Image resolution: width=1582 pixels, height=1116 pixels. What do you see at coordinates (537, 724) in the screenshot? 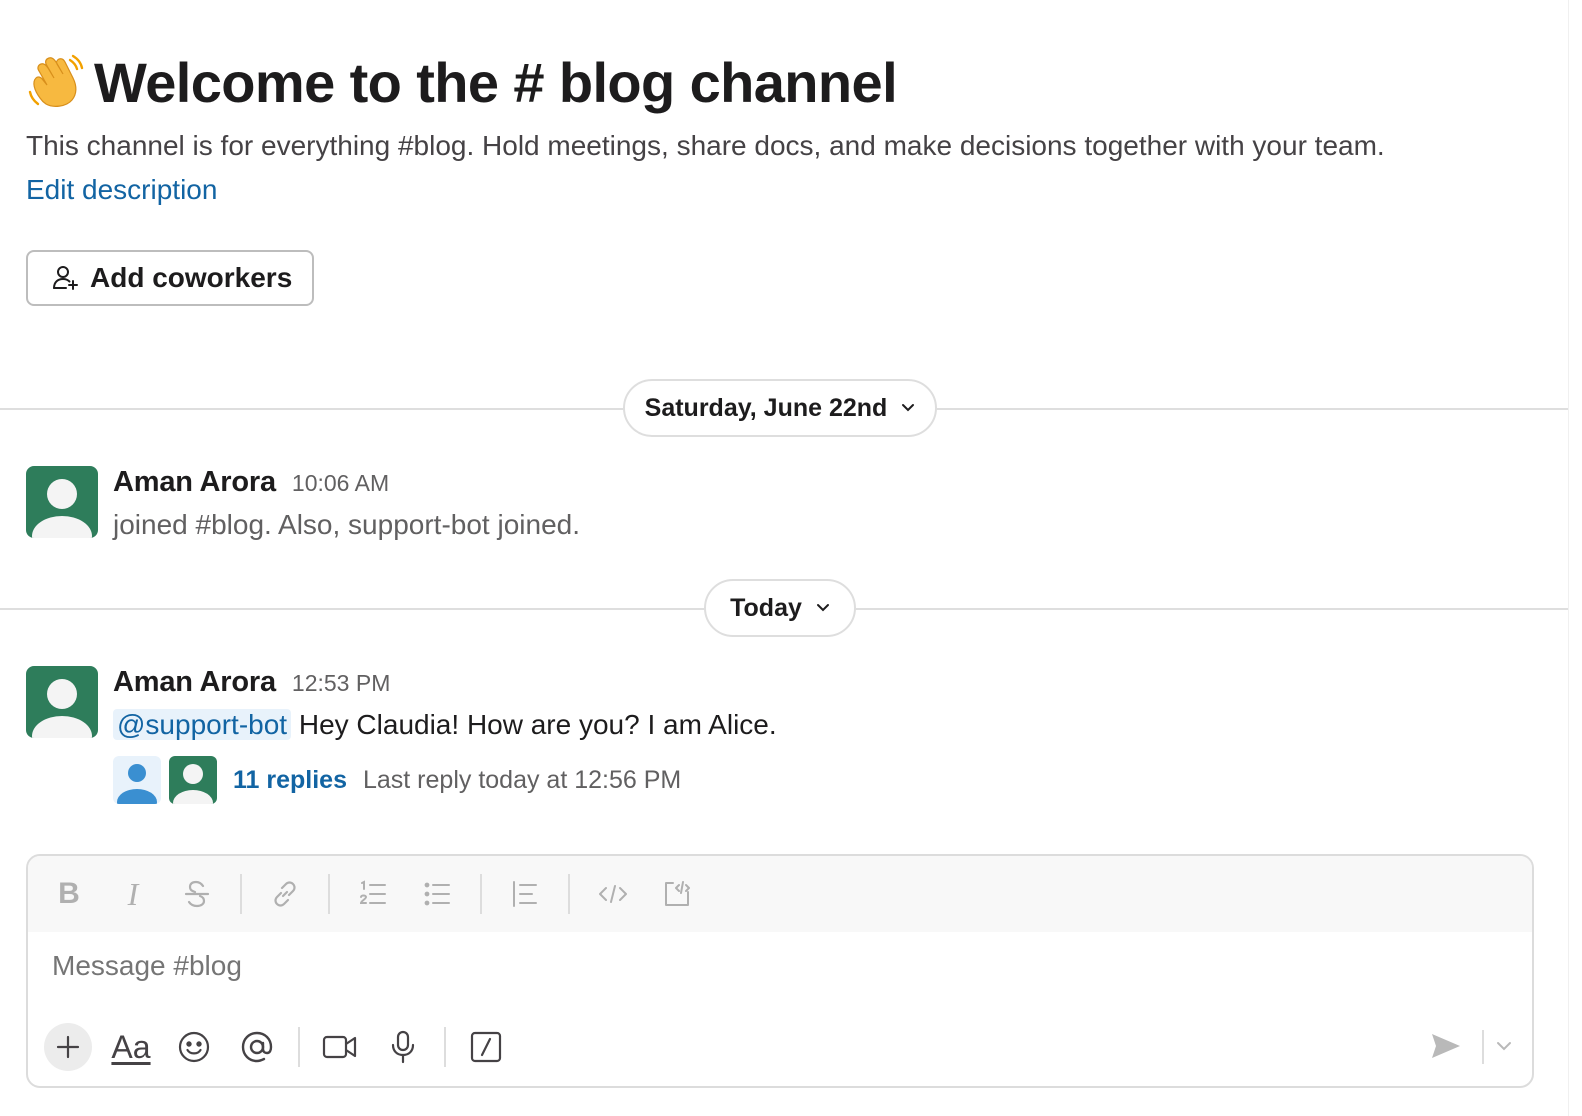
I see `message-content: Hey Claudia! How are you? I am Alice.` at bounding box center [537, 724].